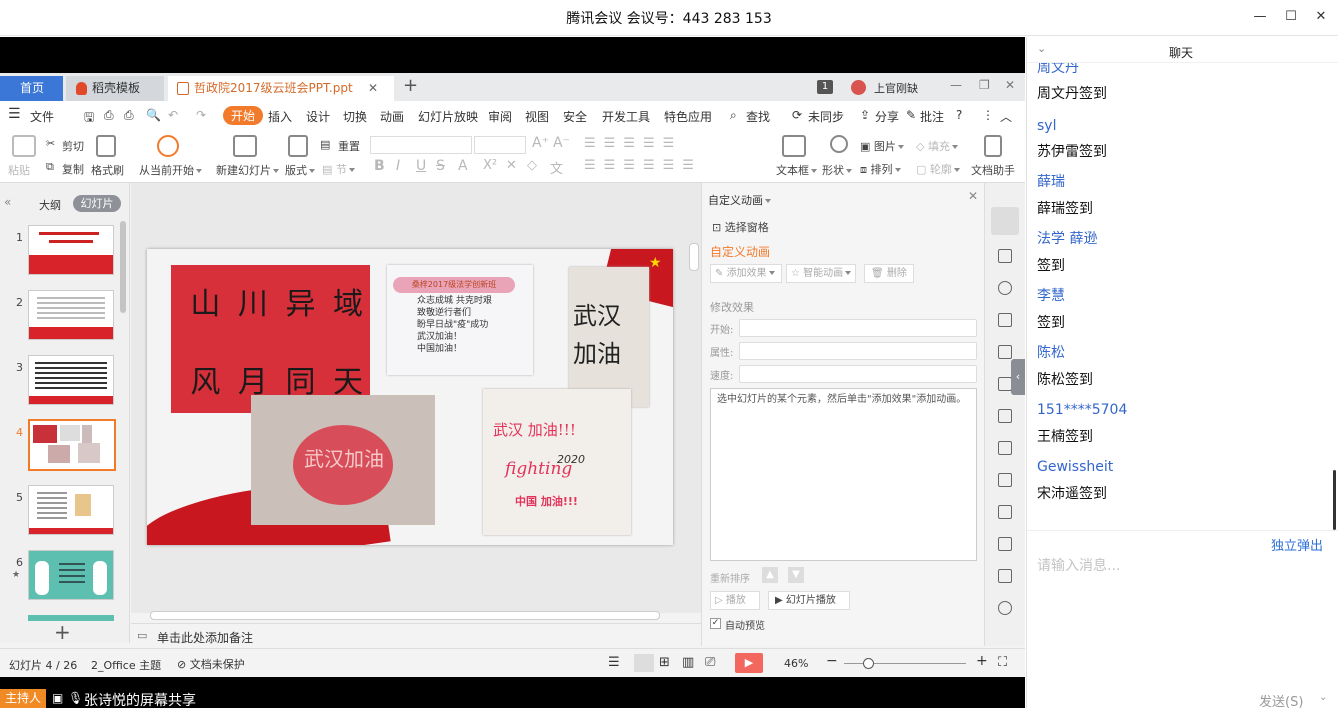 This screenshot has height=710, width=1338. Describe the element at coordinates (24, 146) in the screenshot. I see `paste-icon` at that location.